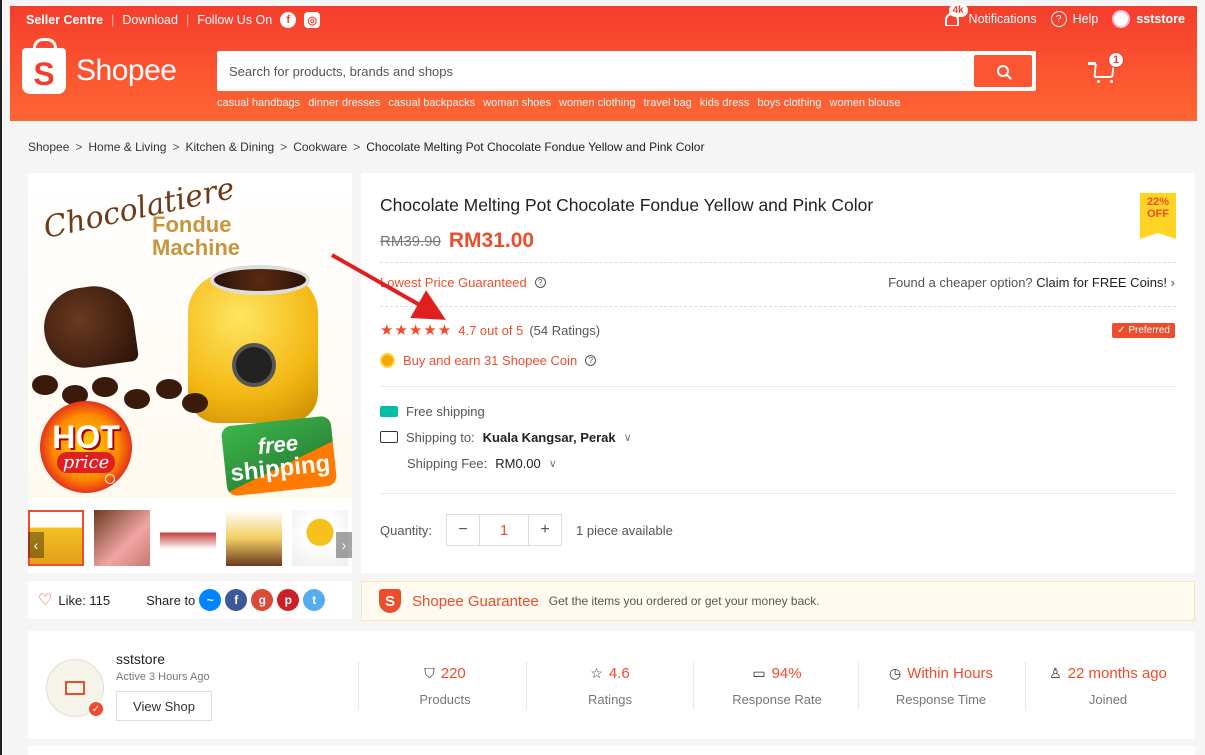 The width and height of the screenshot is (1205, 755). Describe the element at coordinates (594, 71) in the screenshot. I see `search-input` at that location.